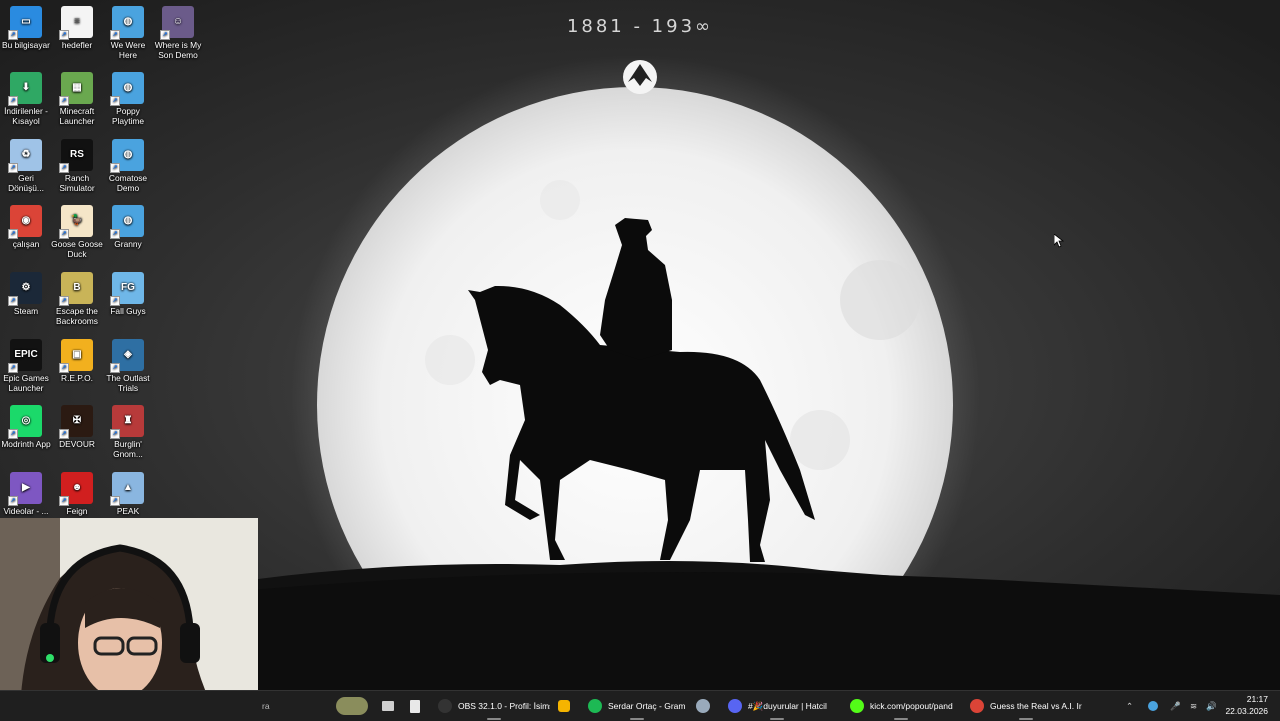 This screenshot has width=1280, height=721. I want to click on download-folder-icon: ⬇ ↗, so click(25, 89).